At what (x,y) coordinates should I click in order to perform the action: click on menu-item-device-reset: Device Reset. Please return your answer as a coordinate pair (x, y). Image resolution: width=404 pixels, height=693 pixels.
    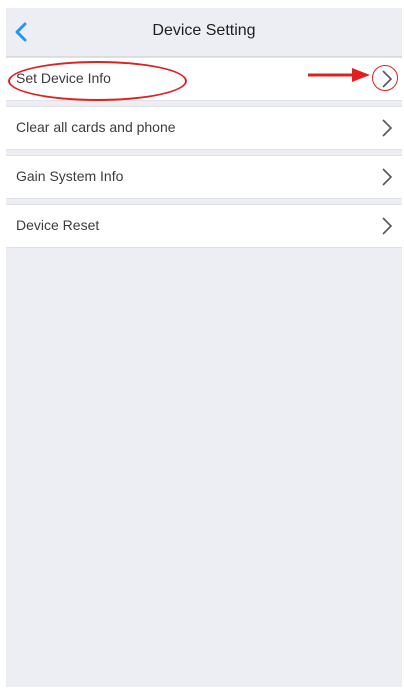
    Looking at the image, I should click on (204, 226).